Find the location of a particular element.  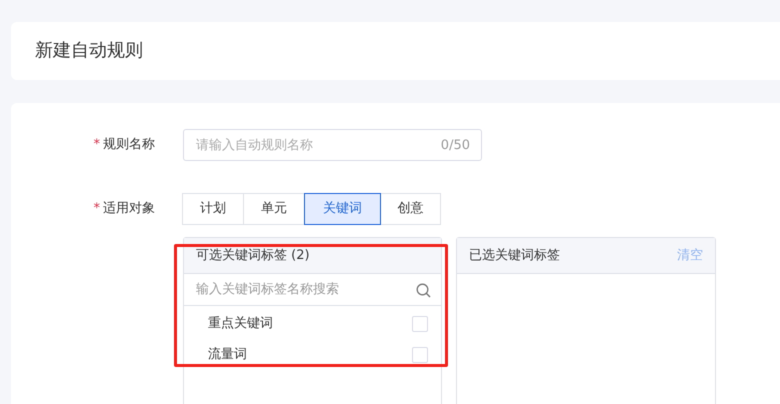

tag-item: 重点关键词 is located at coordinates (240, 324).